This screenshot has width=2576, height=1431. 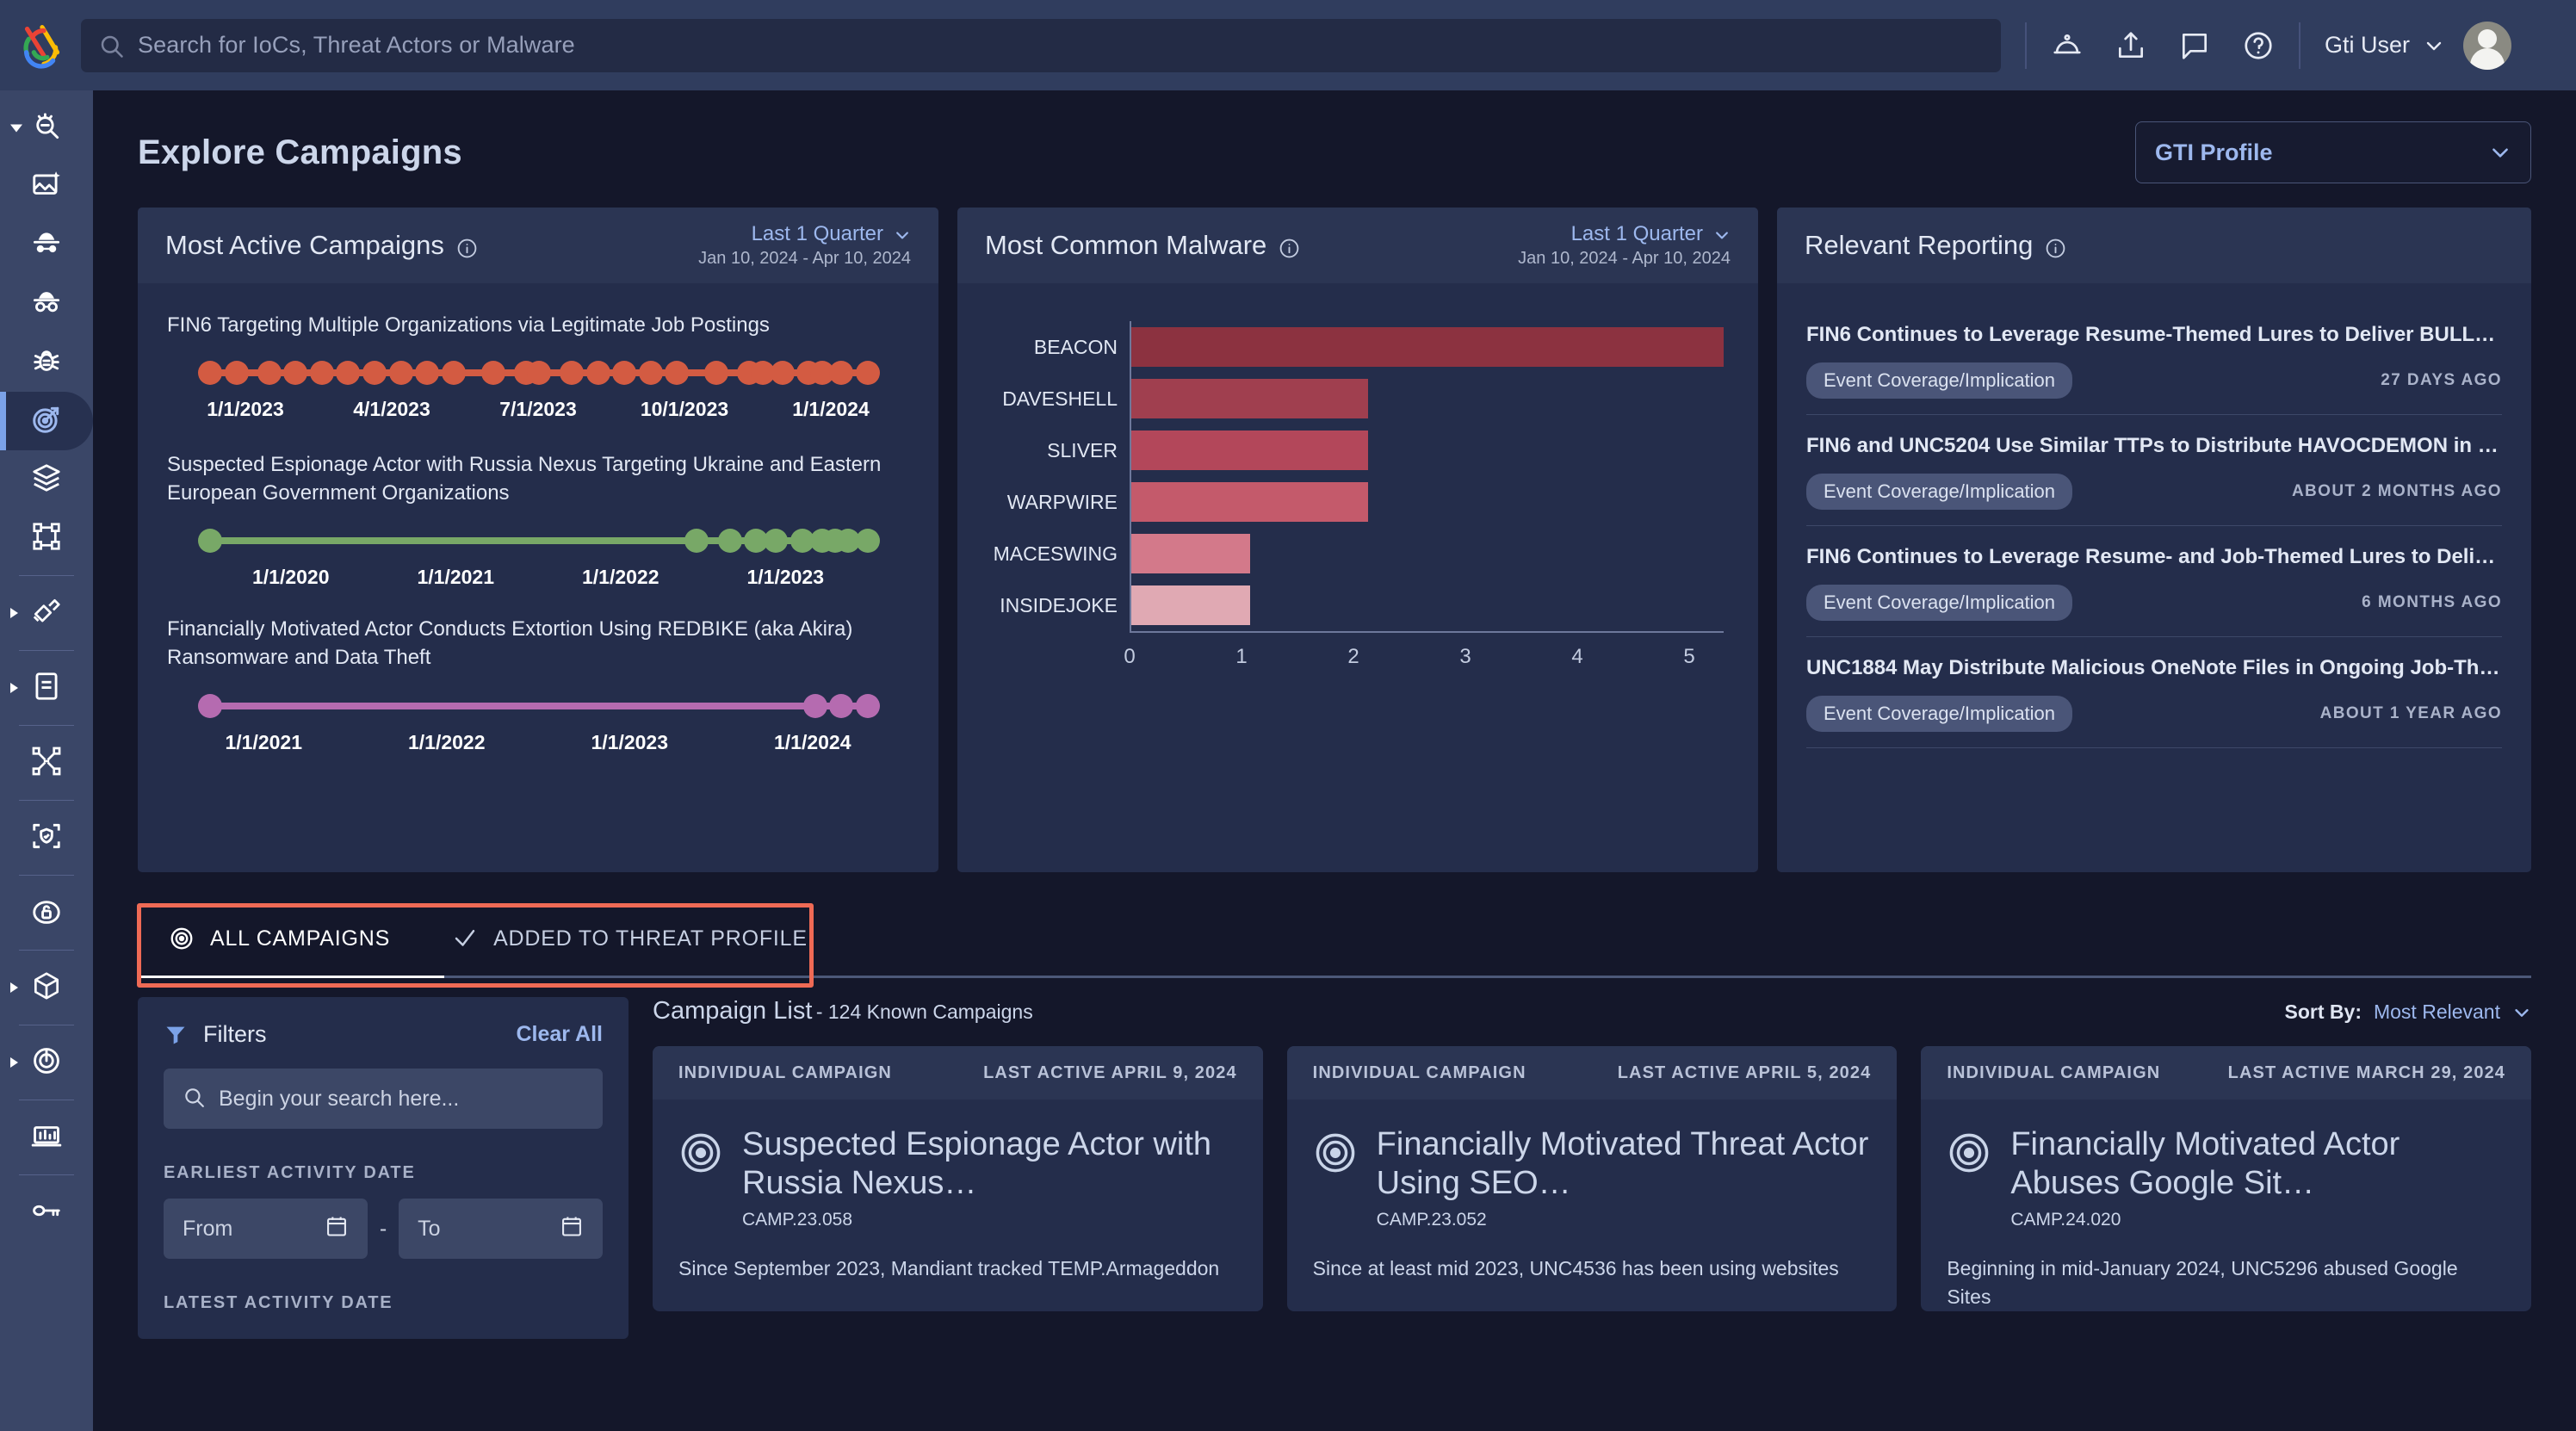 I want to click on comment-icon, so click(x=2195, y=45).